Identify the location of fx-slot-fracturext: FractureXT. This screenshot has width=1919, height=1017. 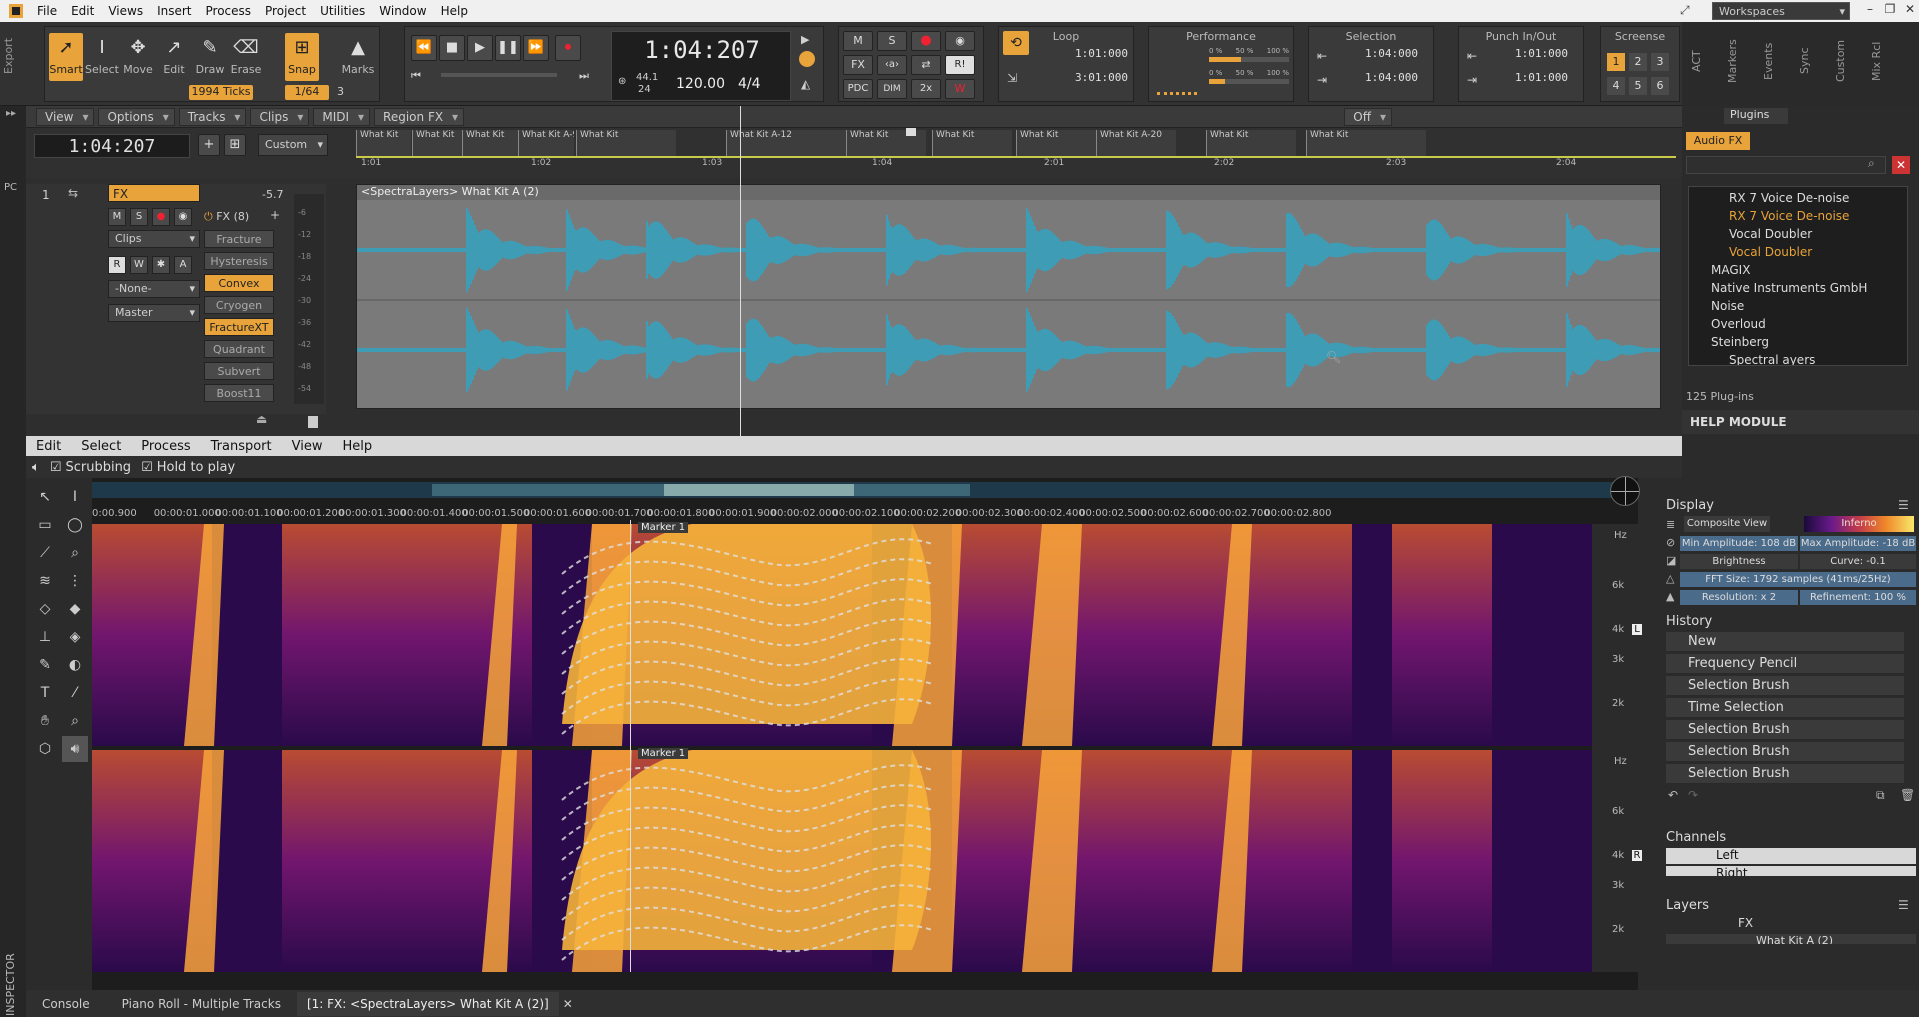
(239, 327).